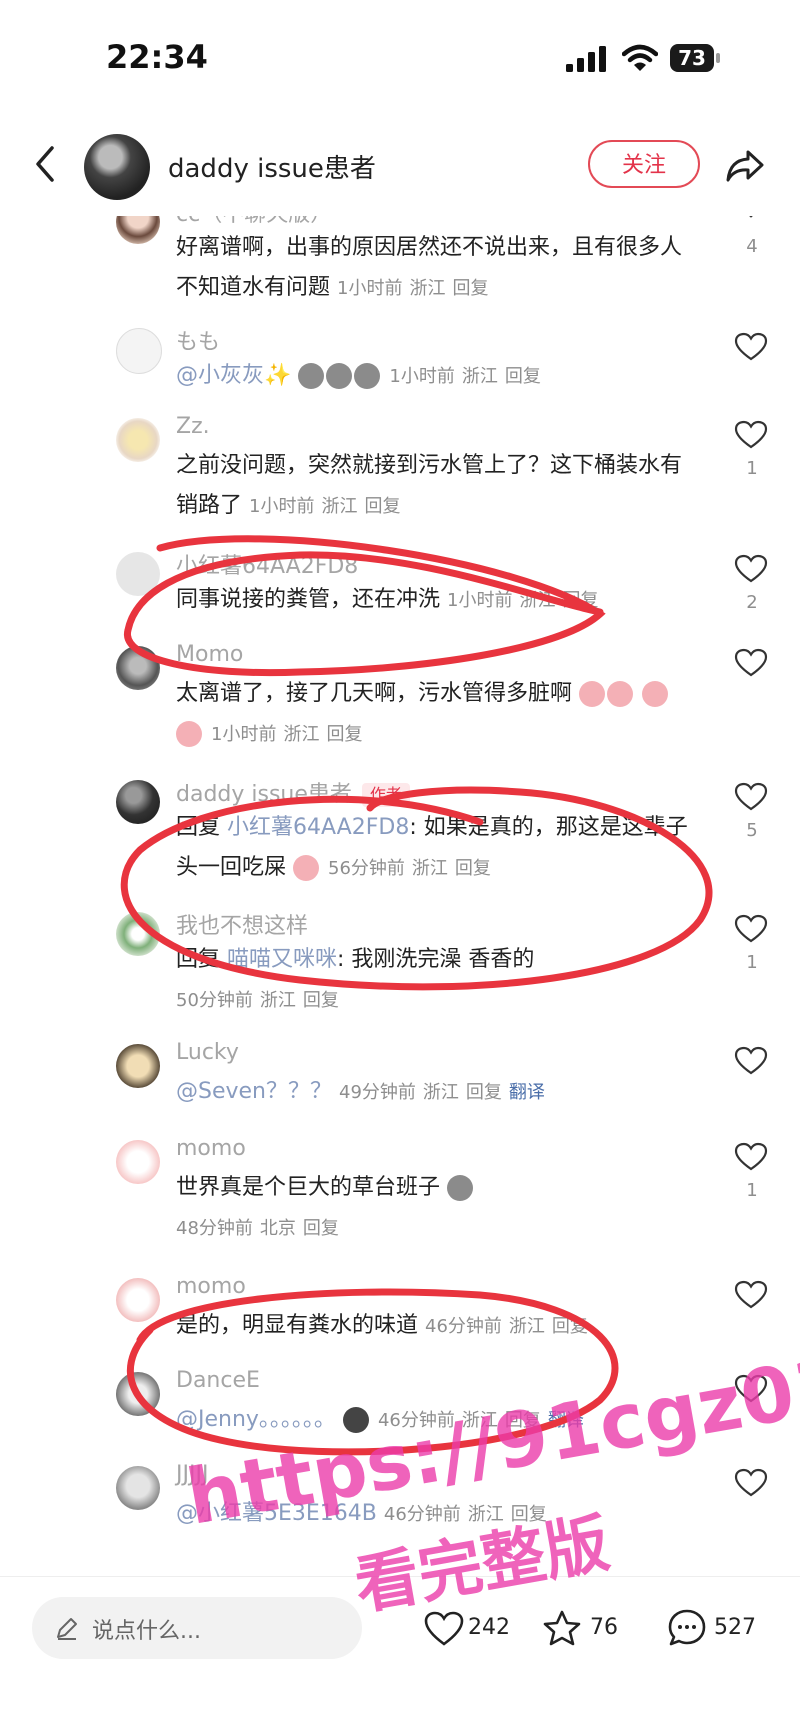 The height and width of the screenshot is (1730, 800). What do you see at coordinates (67, 1629) in the screenshot?
I see `pen-icon` at bounding box center [67, 1629].